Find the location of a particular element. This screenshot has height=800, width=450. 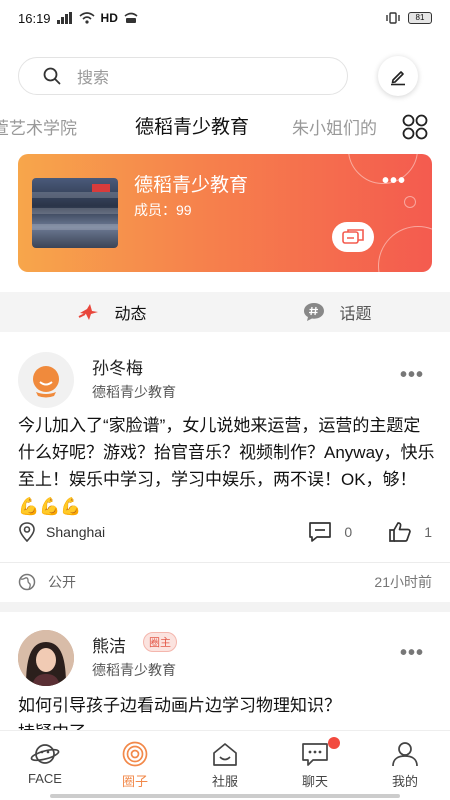

topic-hash-icon is located at coordinates (314, 312).